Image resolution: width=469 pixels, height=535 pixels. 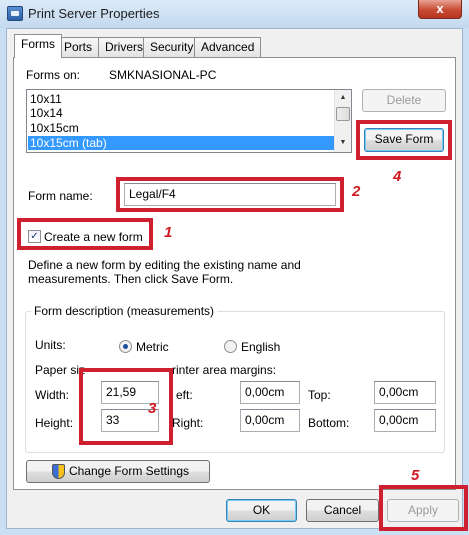 What do you see at coordinates (404, 140) in the screenshot?
I see `highlight-save-form` at bounding box center [404, 140].